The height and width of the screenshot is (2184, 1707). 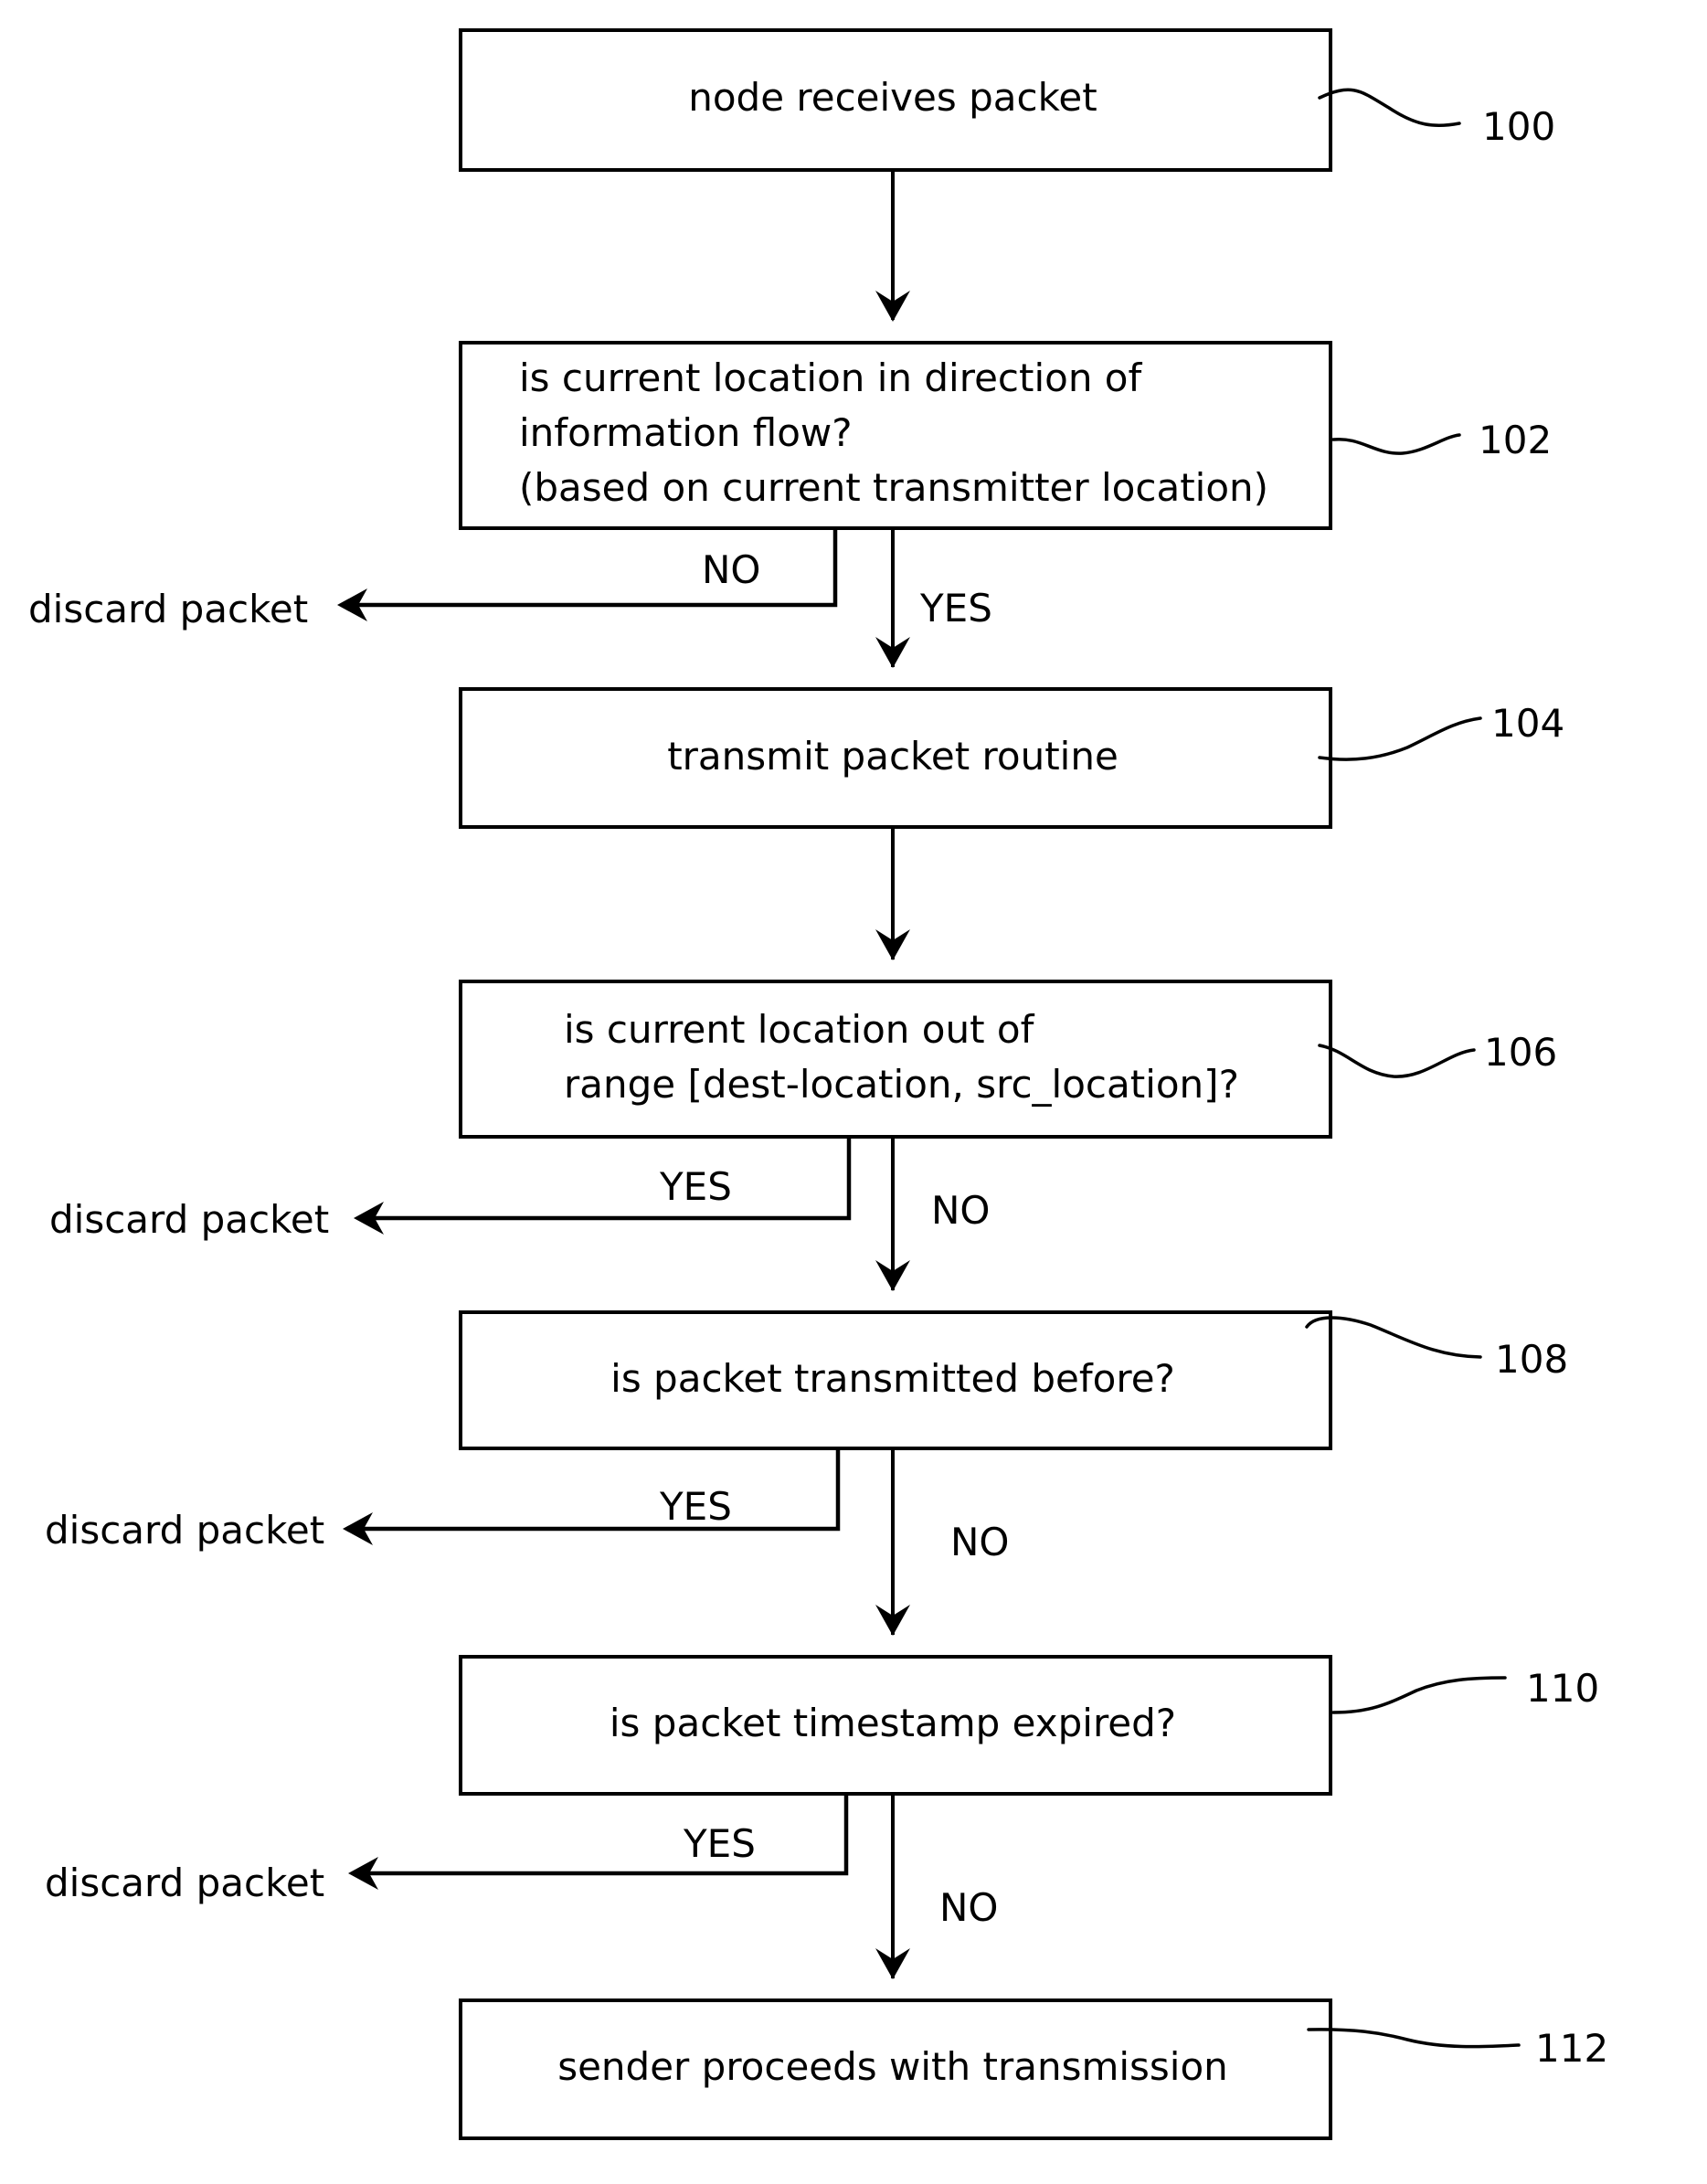 I want to click on step-text-102-line-1: is current location in direction of, so click(x=831, y=377).